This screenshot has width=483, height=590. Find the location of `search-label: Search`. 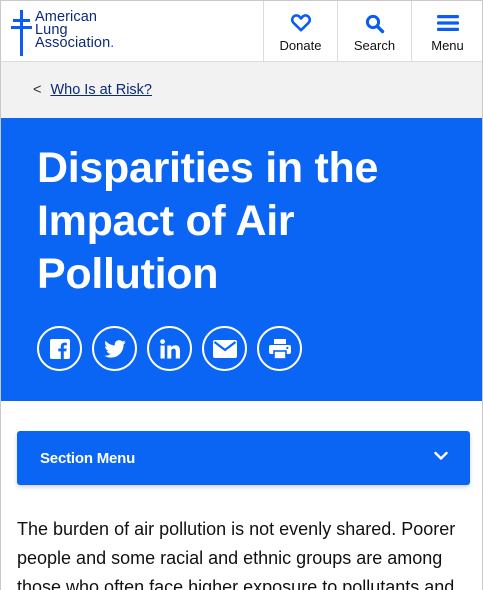

search-label: Search is located at coordinates (374, 45).